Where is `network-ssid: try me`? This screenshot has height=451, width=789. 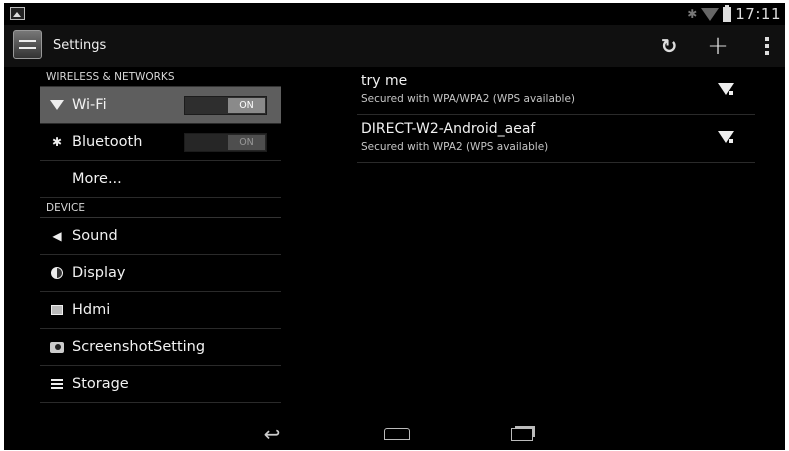 network-ssid: try me is located at coordinates (384, 81).